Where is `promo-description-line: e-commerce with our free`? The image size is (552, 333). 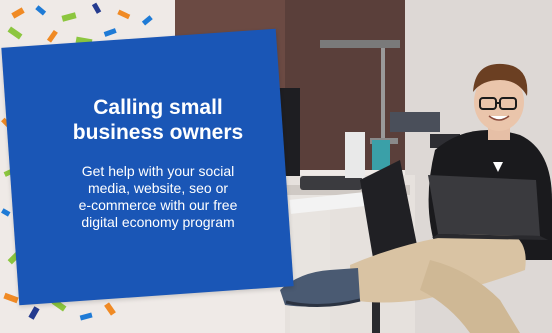
promo-description-line: e-commerce with our free is located at coordinates (158, 205).